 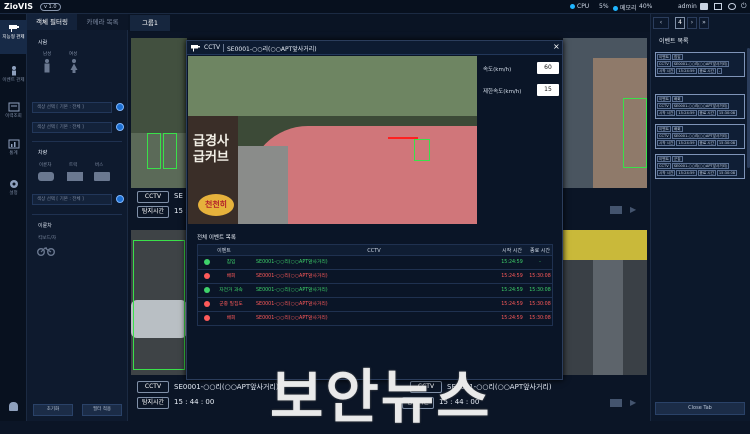 What do you see at coordinates (195, 48) in the screenshot?
I see `cctv-icon` at bounding box center [195, 48].